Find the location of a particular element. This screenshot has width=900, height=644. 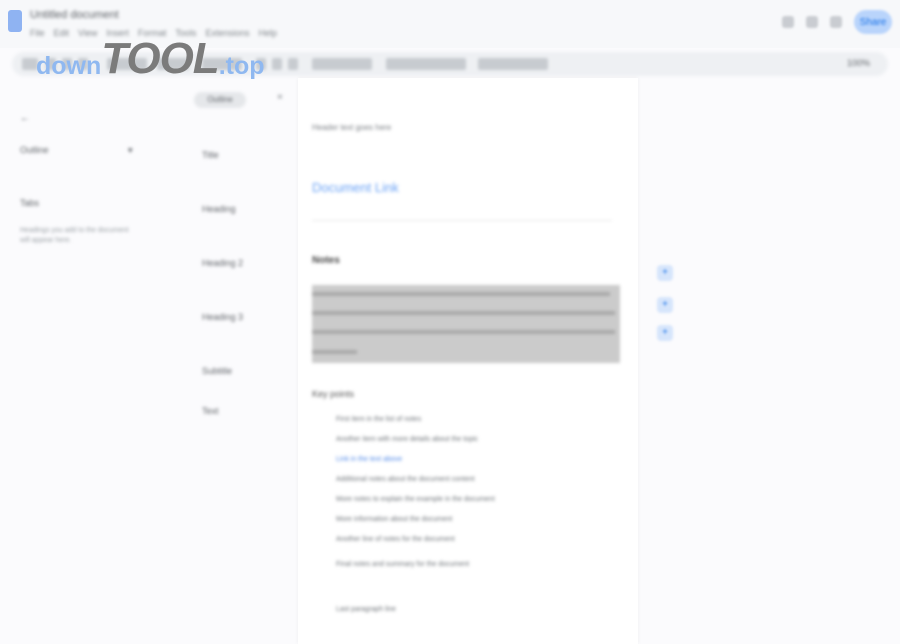

add-emoji-icon: + is located at coordinates (665, 305).